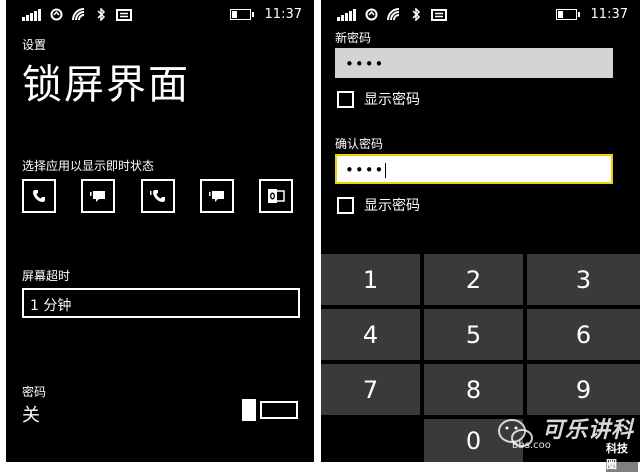  What do you see at coordinates (583, 279) in the screenshot?
I see `key-3: 3` at bounding box center [583, 279].